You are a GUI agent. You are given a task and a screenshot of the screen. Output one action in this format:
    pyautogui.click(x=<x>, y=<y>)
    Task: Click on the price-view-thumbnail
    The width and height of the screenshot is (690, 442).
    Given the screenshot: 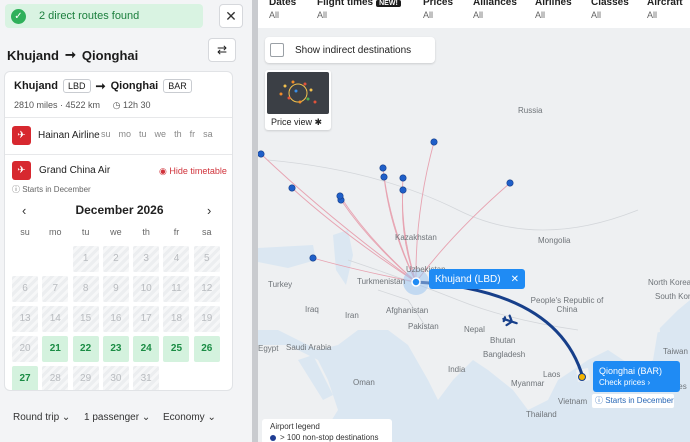 What is the action you would take?
    pyautogui.click(x=298, y=93)
    